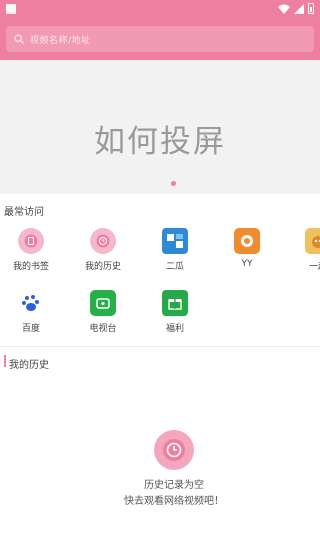  I want to click on empty-history-hint: 快去观看网络视频吧！, so click(174, 501).